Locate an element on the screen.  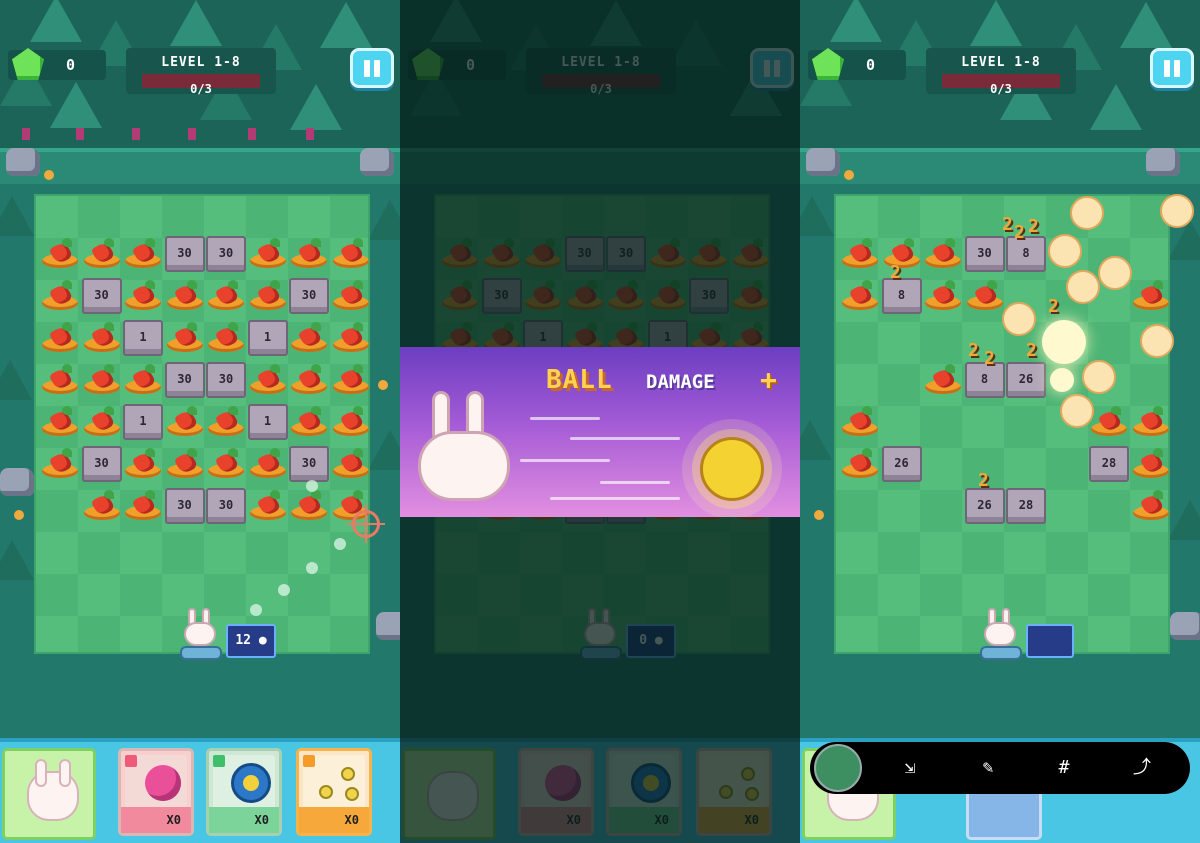
ring-ball-card: X0 is located at coordinates (244, 792).